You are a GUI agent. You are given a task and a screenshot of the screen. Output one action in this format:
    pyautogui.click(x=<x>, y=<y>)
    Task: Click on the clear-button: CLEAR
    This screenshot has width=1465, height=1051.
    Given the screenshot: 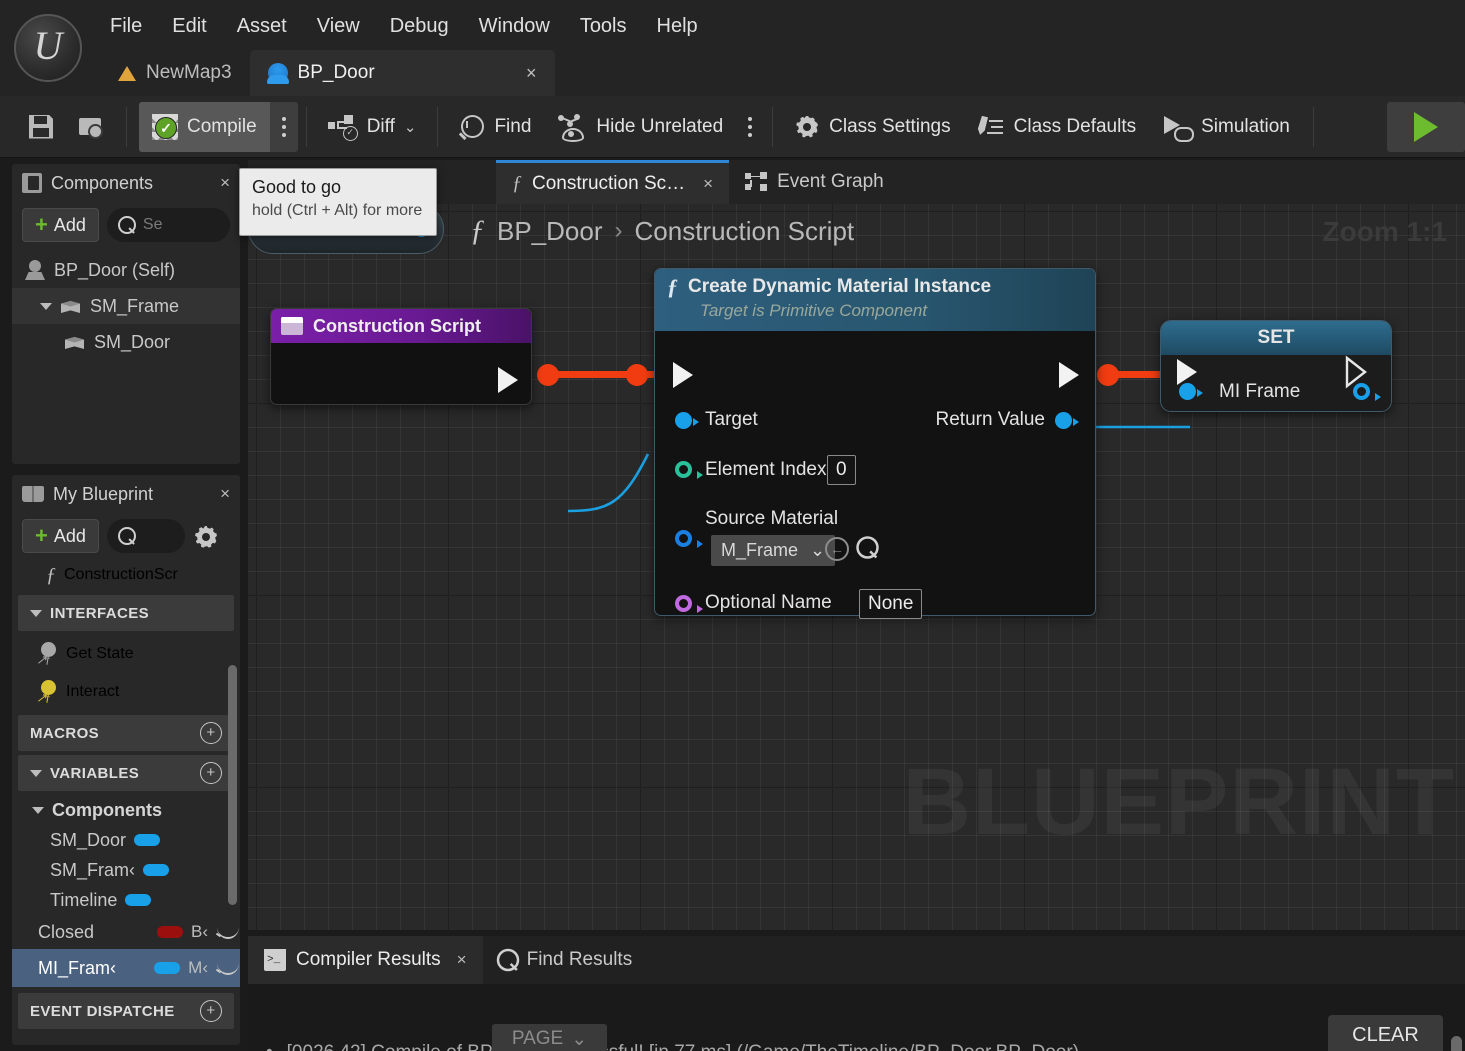 What is the action you would take?
    pyautogui.click(x=1385, y=1033)
    